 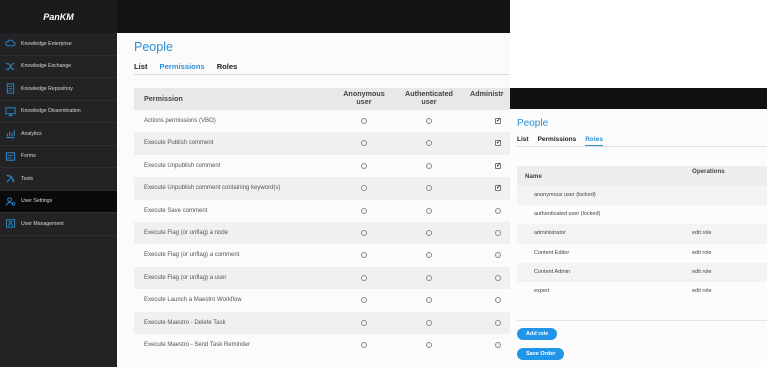 What do you see at coordinates (10, 89) in the screenshot?
I see `document-icon` at bounding box center [10, 89].